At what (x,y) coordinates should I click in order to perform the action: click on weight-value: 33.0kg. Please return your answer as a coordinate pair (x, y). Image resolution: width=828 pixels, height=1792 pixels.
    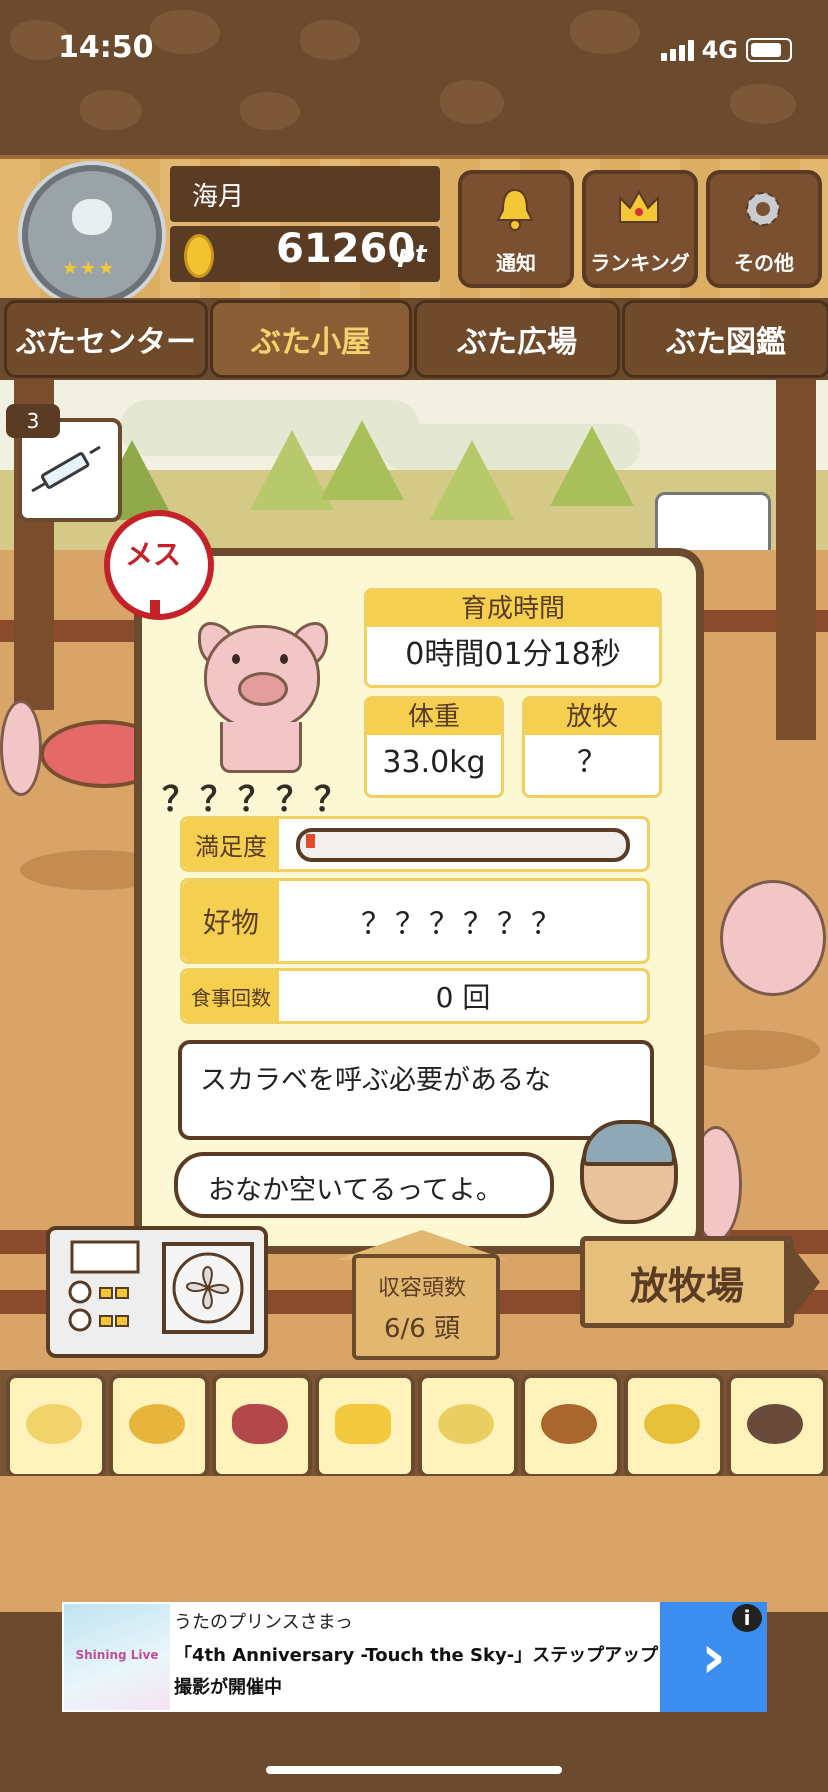
    Looking at the image, I should click on (434, 762).